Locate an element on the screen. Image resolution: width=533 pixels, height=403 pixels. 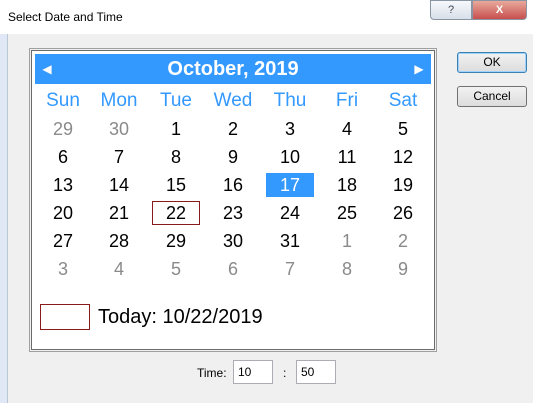
triangle-left-icon: ◀ is located at coordinates (47, 69).